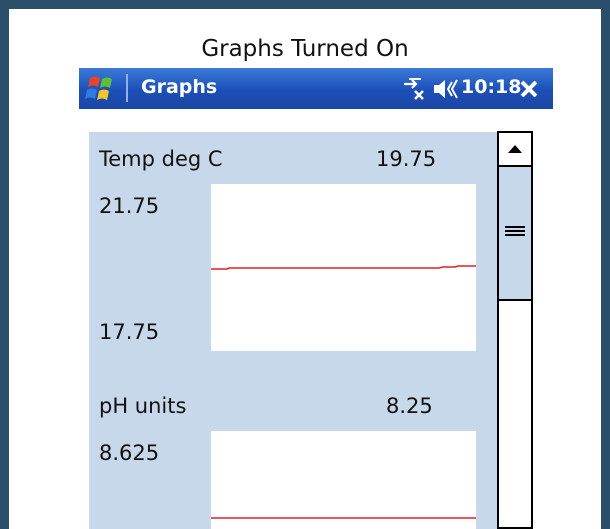 This screenshot has height=529, width=610. Describe the element at coordinates (316, 88) in the screenshot. I see `title-bar: Graphs 10:18` at that location.